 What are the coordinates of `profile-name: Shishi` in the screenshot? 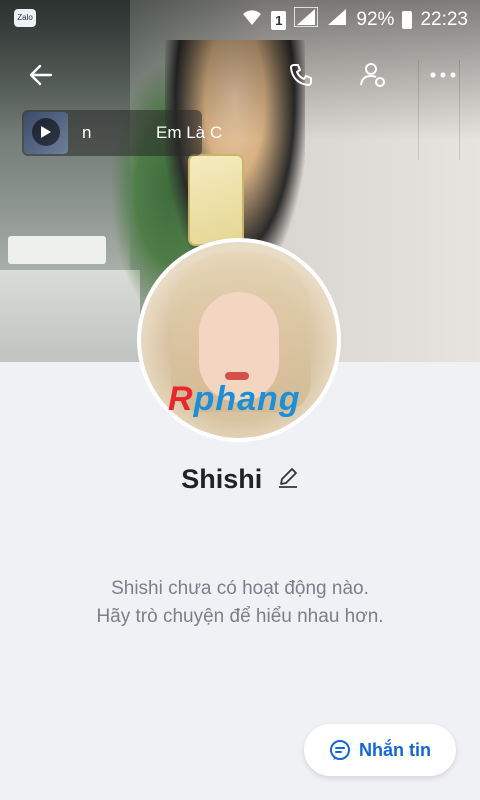 It's located at (222, 479).